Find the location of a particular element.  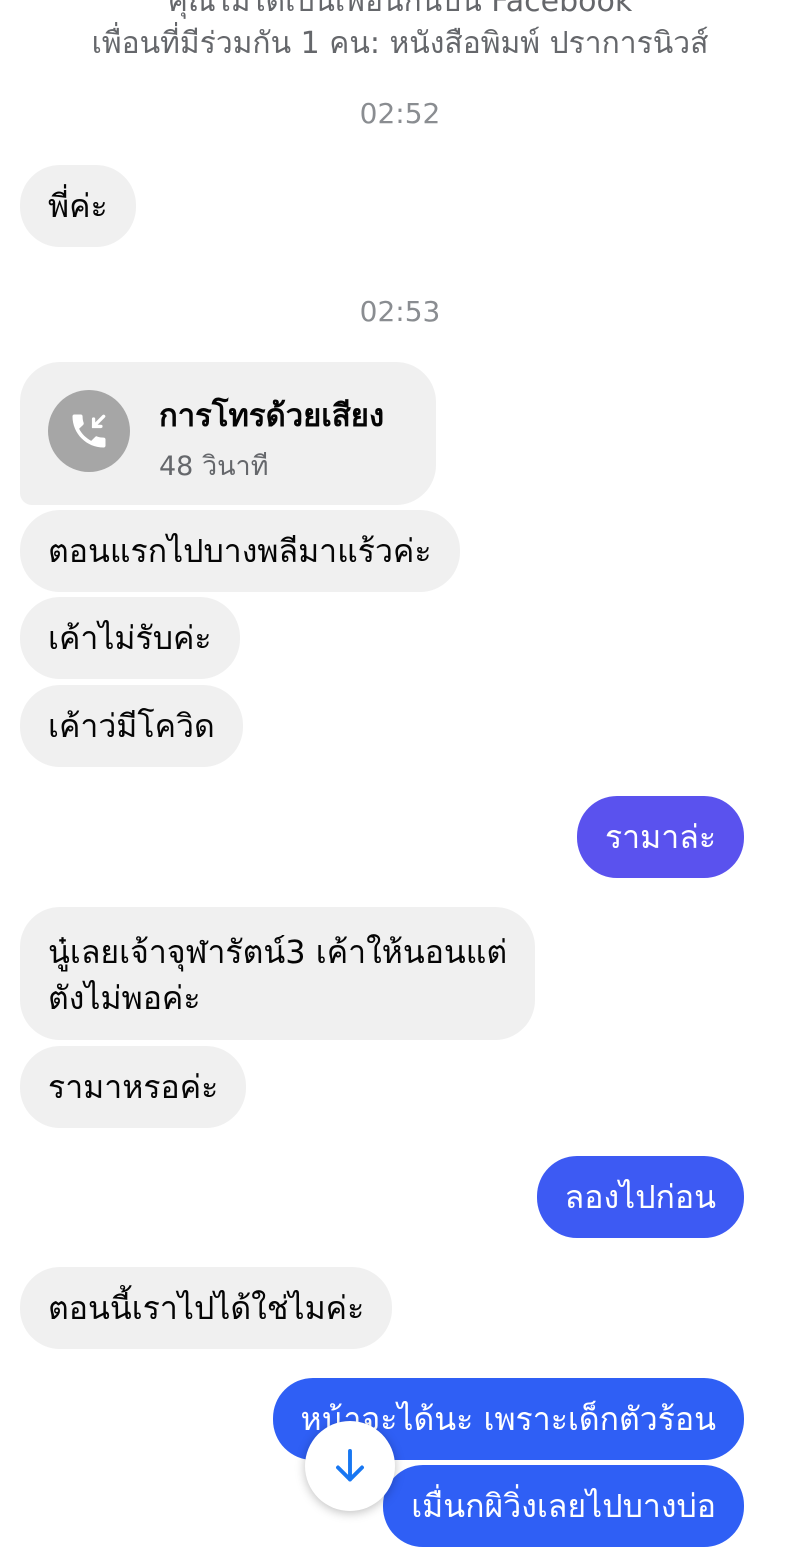

timestamp: 02:53 is located at coordinates (400, 311).